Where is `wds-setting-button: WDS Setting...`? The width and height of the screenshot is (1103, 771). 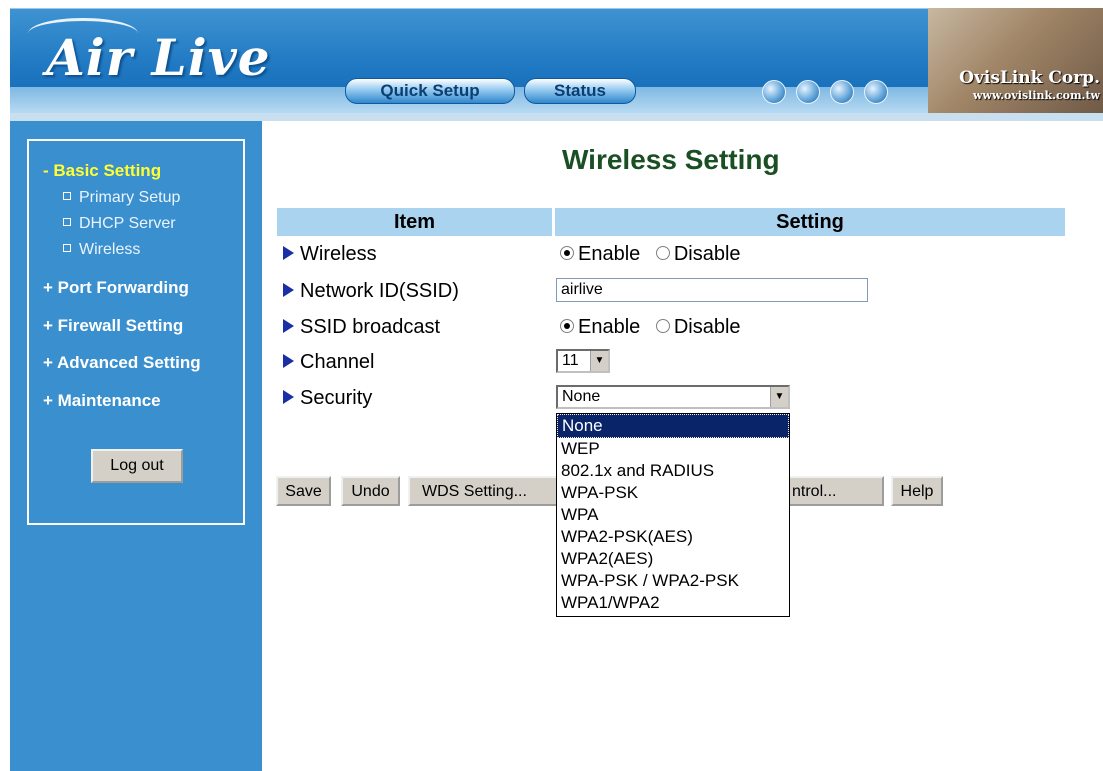 wds-setting-button: WDS Setting... is located at coordinates (483, 491).